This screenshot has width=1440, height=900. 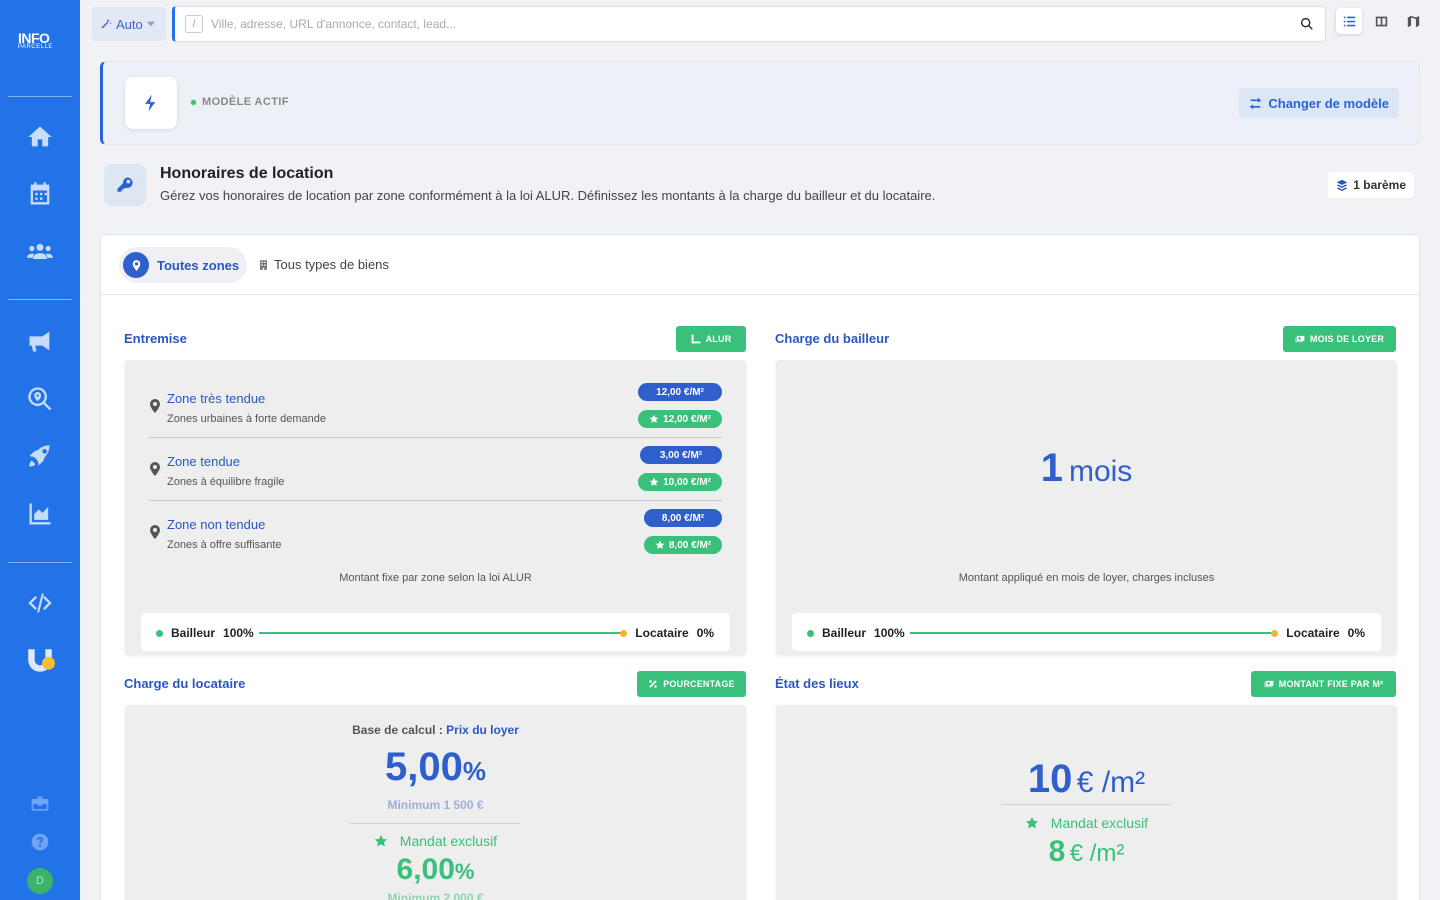 What do you see at coordinates (331, 264) in the screenshot?
I see `property-type-label: Tous types de biens` at bounding box center [331, 264].